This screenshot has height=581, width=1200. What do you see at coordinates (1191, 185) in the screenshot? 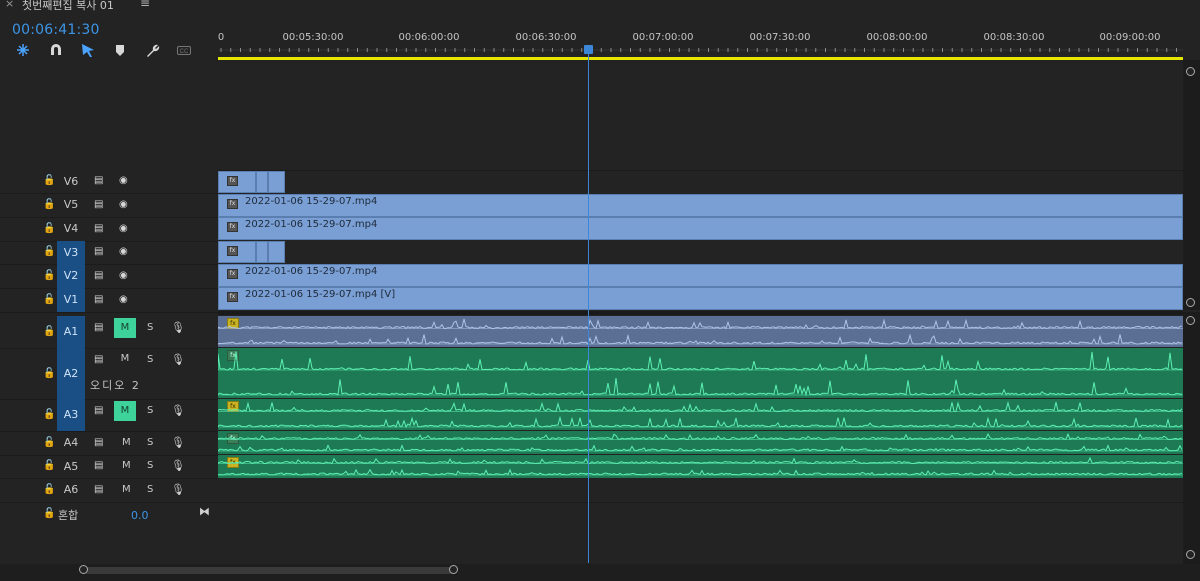
I see `video-tracks-scrollbar` at bounding box center [1191, 185].